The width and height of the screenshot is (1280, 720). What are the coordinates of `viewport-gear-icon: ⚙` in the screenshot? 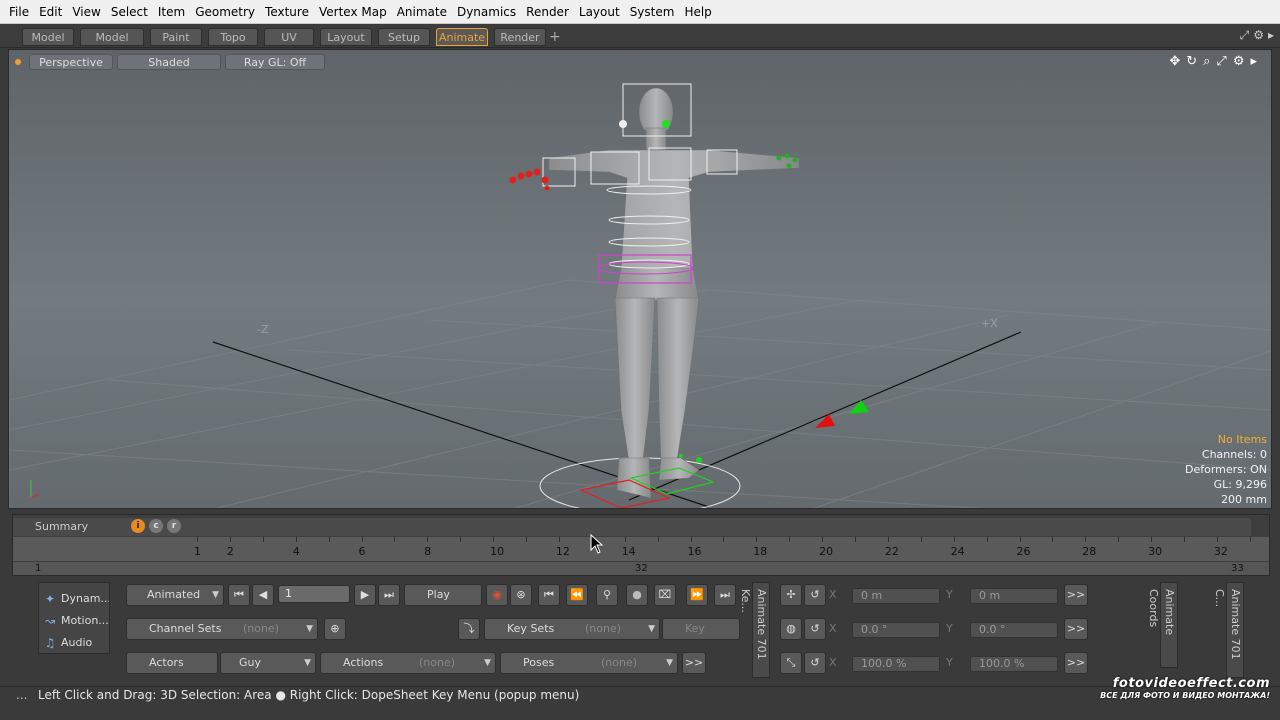 It's located at (1239, 61).